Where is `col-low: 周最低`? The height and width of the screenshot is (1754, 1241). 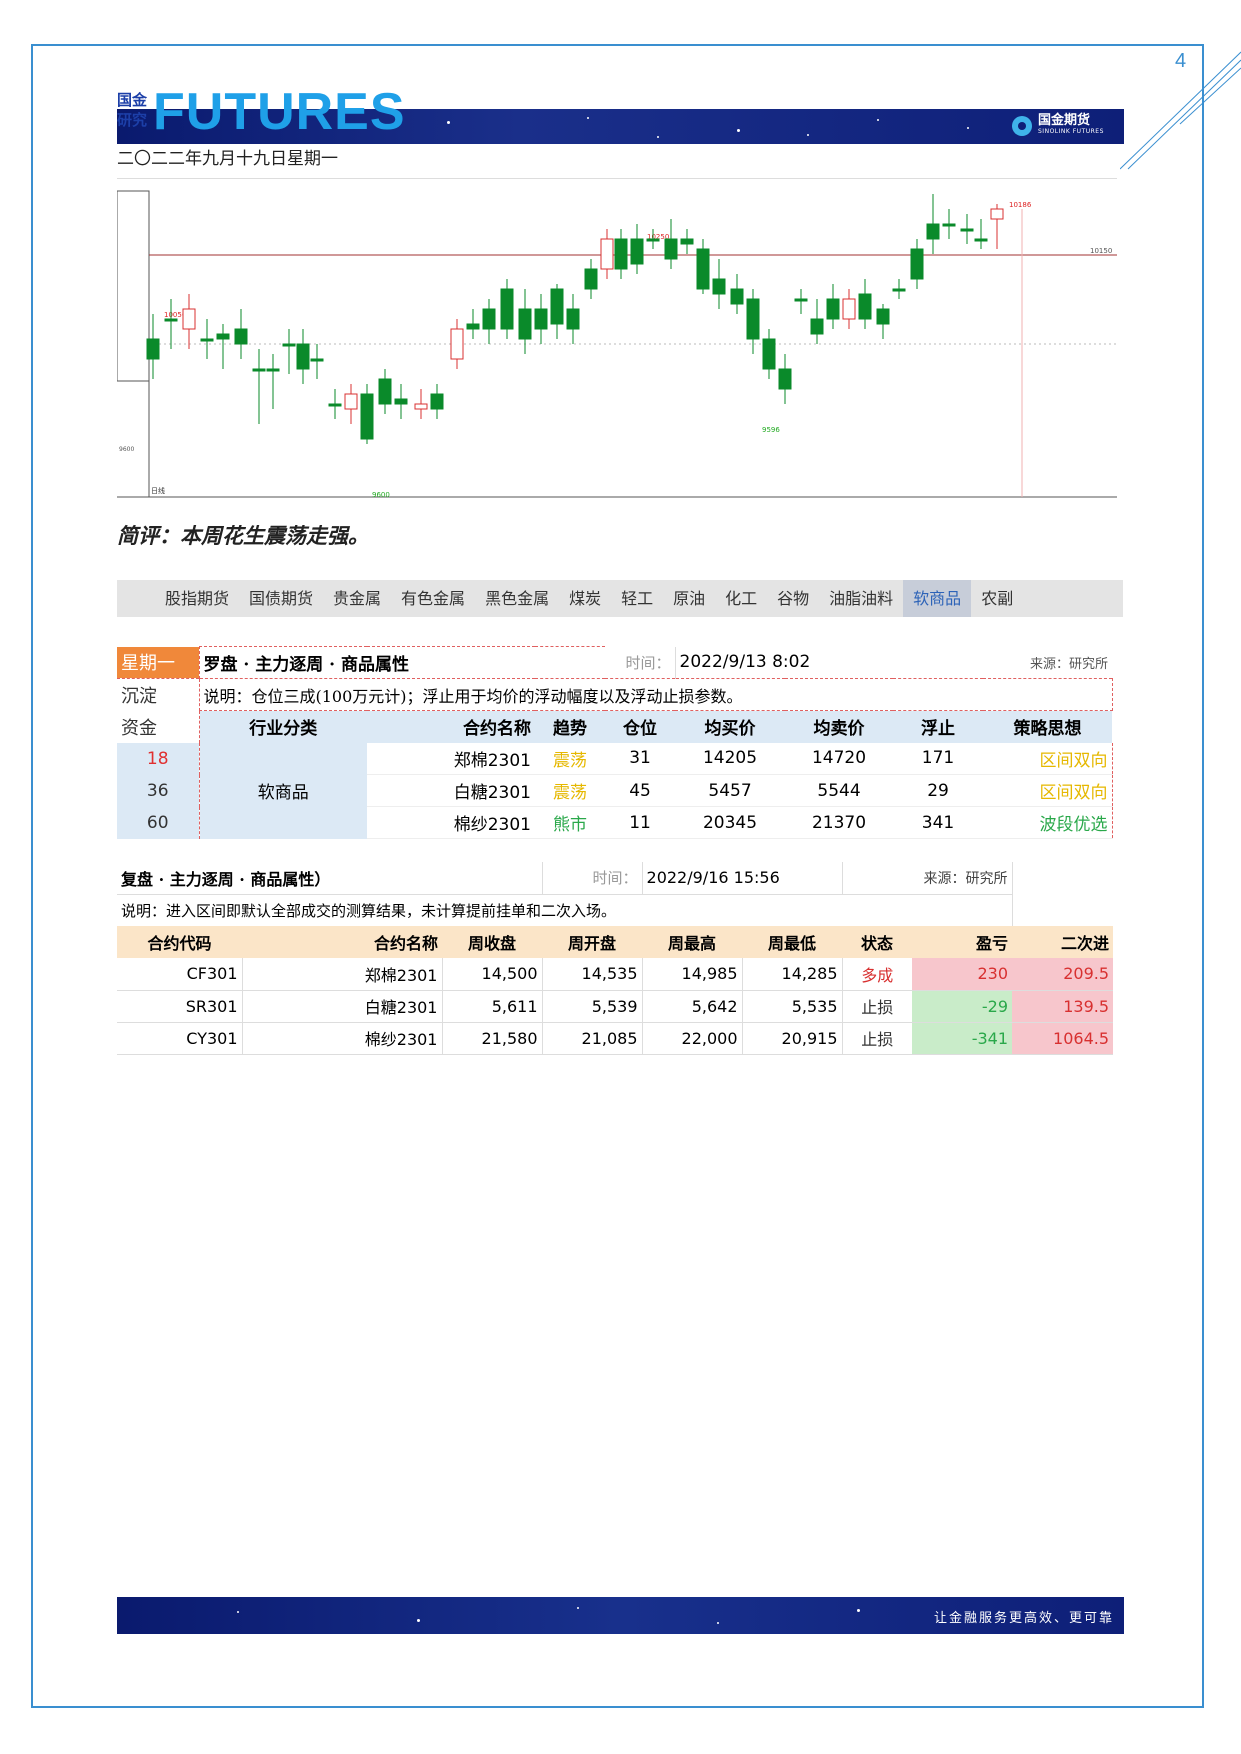 col-low: 周最低 is located at coordinates (792, 943).